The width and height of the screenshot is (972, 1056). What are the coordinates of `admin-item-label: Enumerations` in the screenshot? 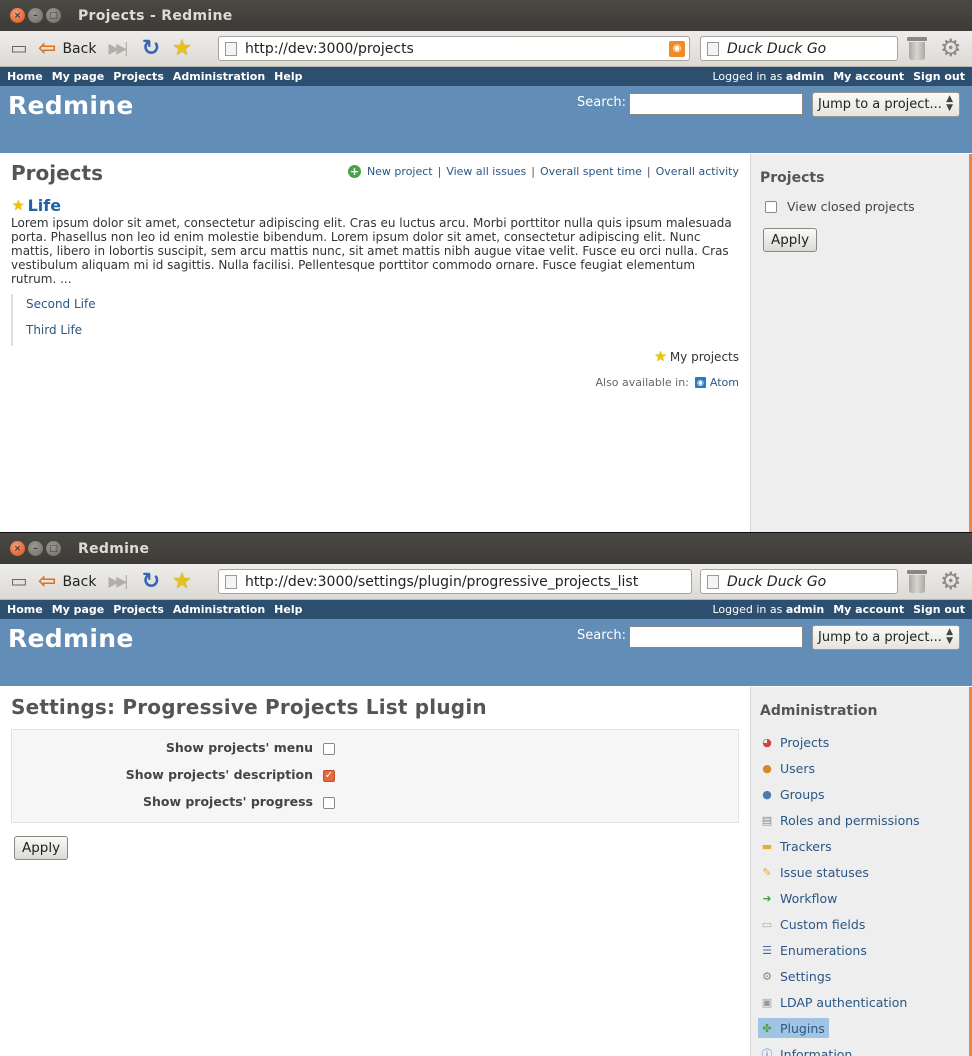 It's located at (823, 950).